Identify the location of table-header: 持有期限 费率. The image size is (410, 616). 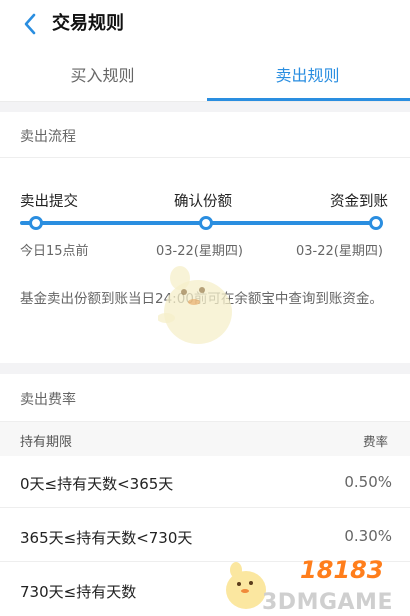
(205, 439).